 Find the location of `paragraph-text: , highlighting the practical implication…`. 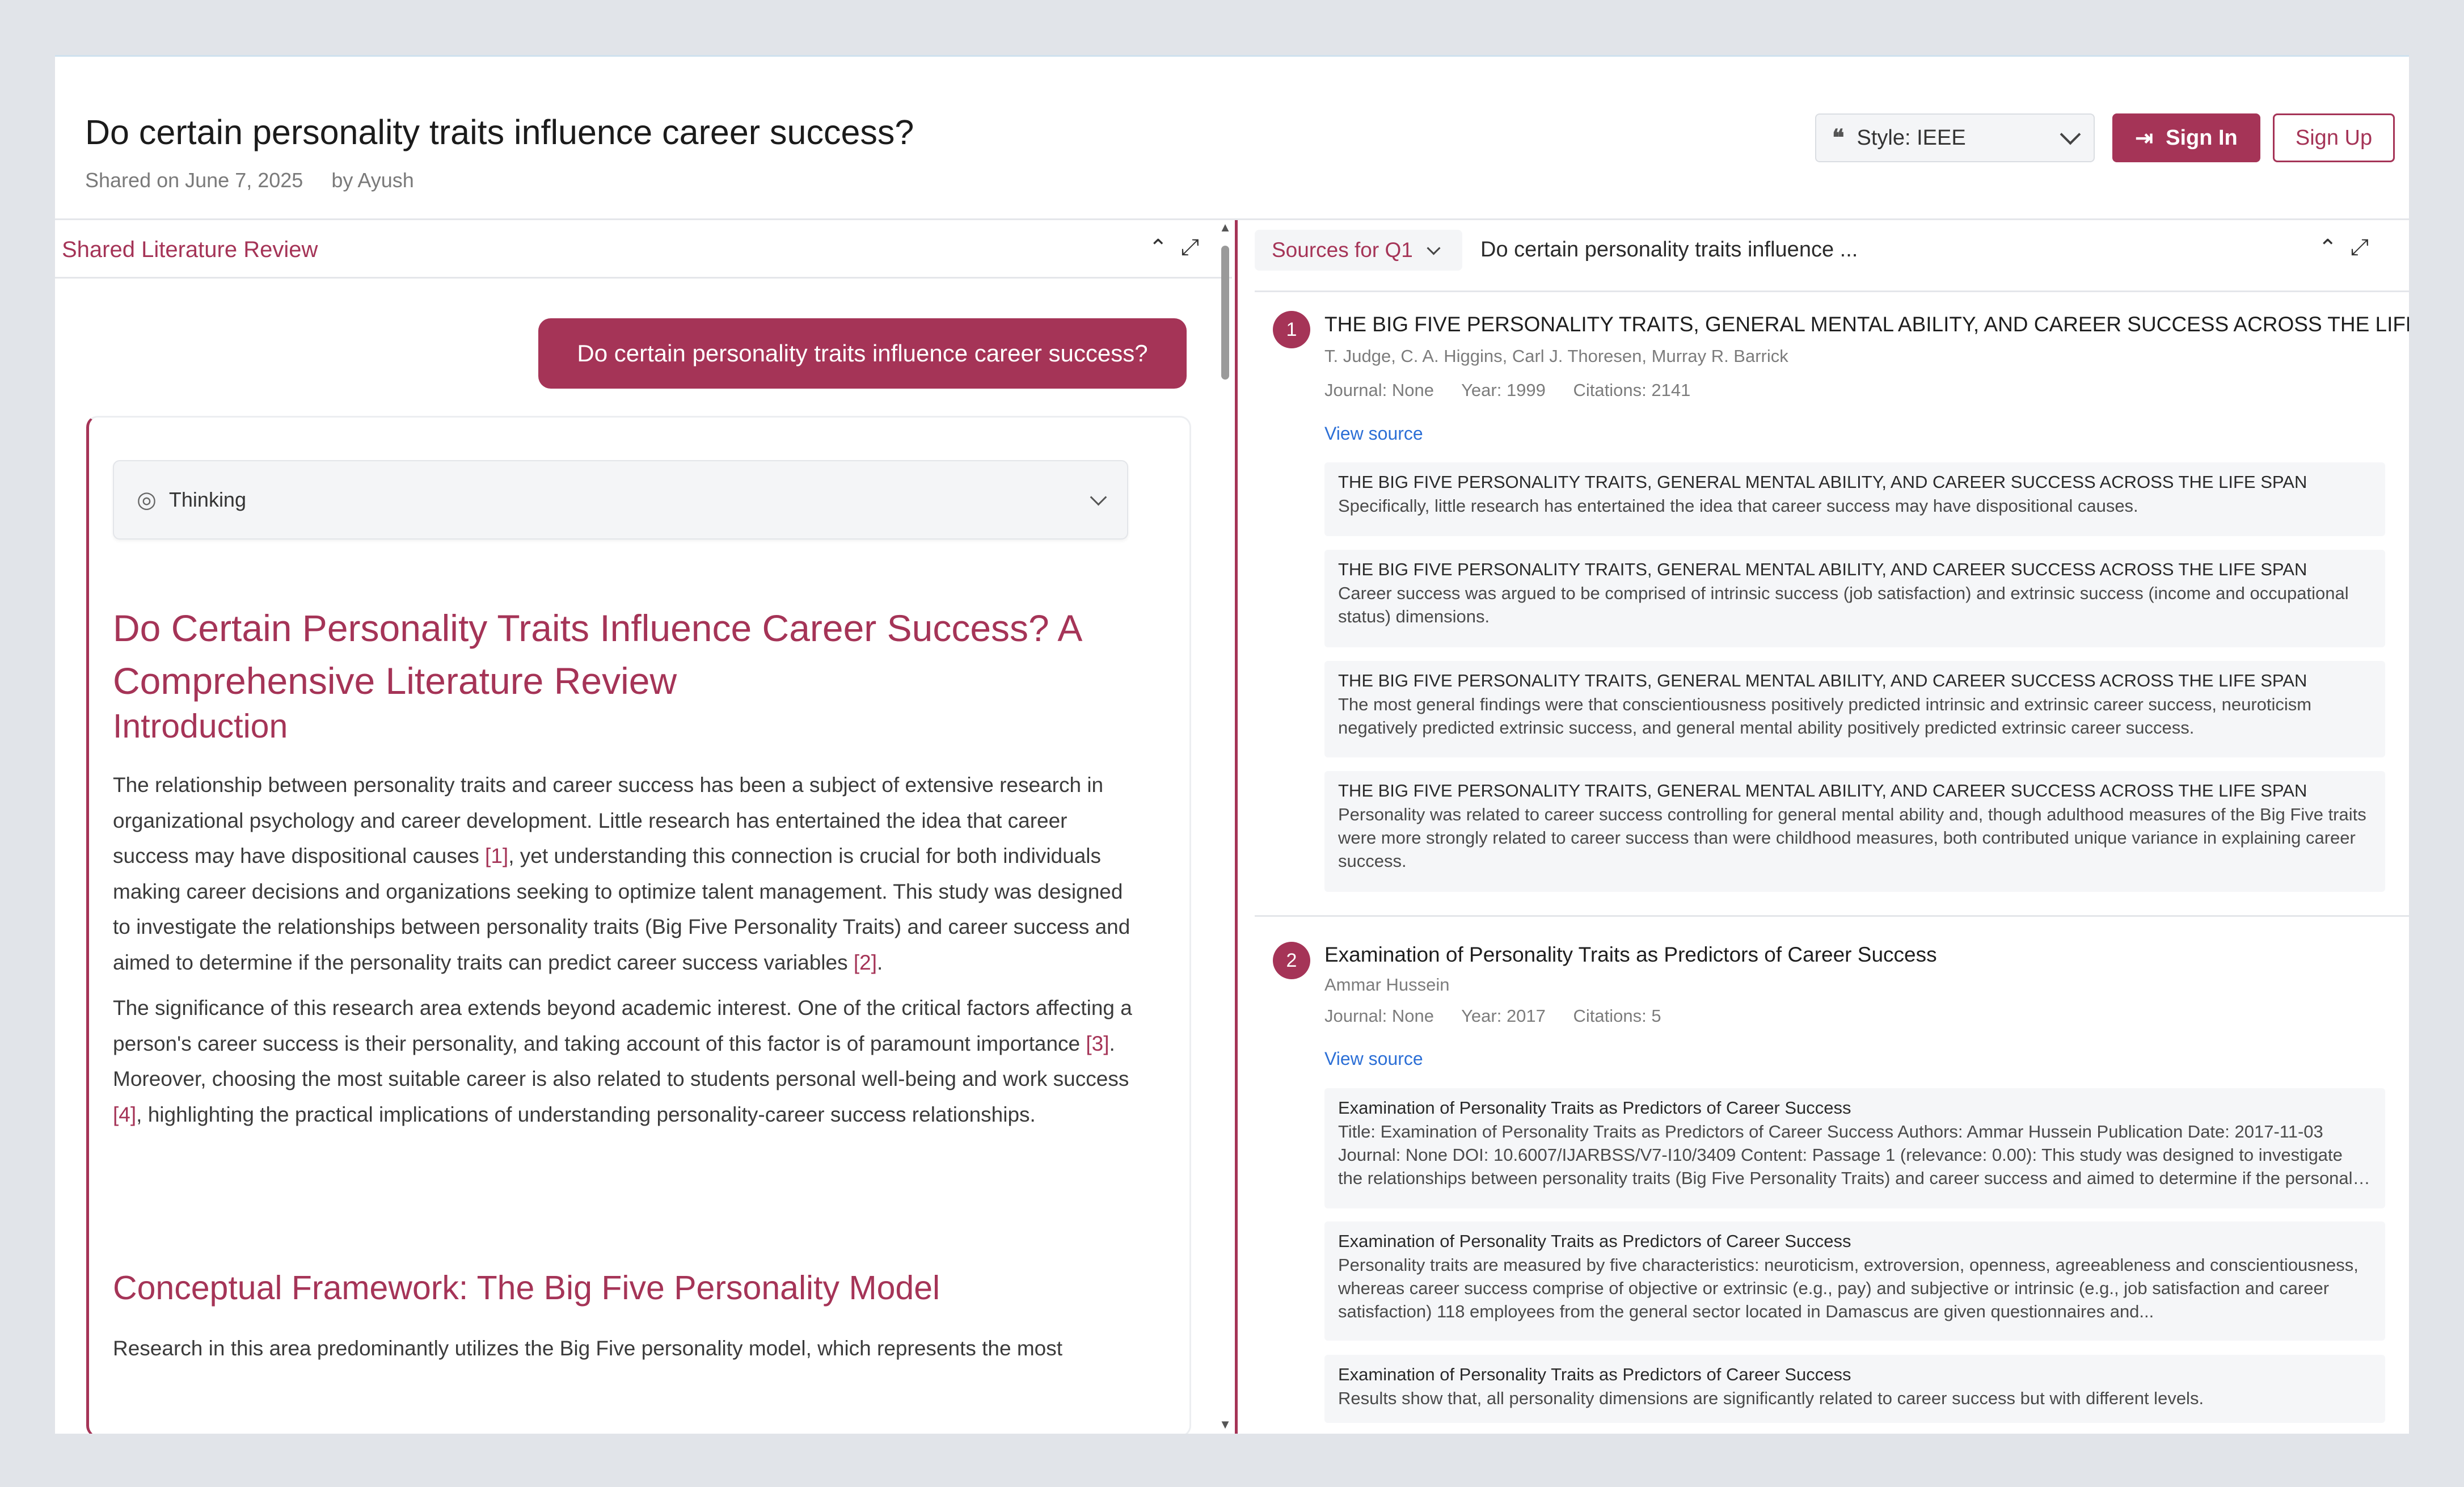

paragraph-text: , highlighting the practical implication… is located at coordinates (586, 1114).